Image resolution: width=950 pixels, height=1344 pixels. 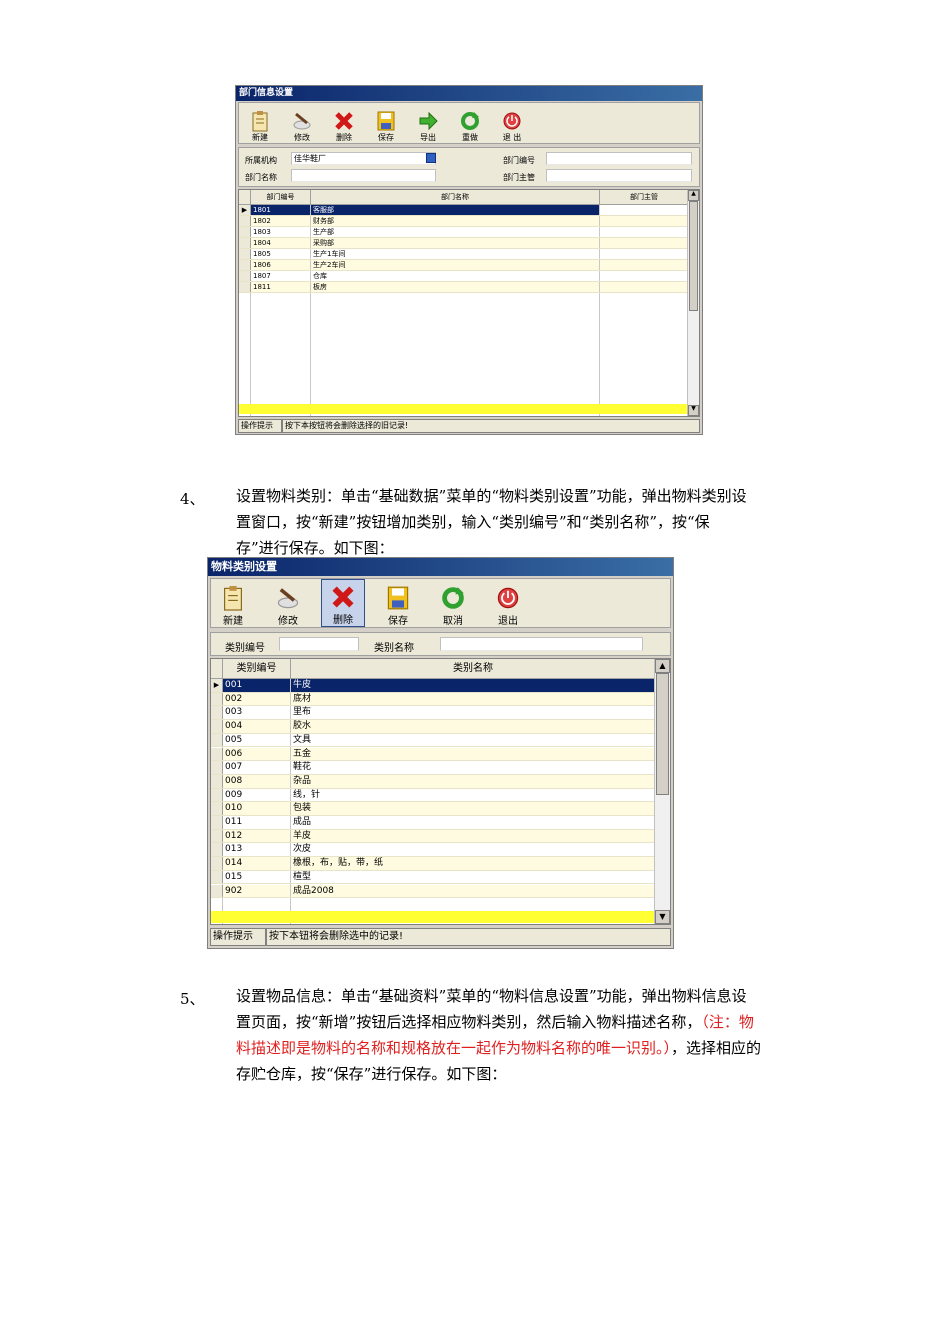 I want to click on table-cell: 015, so click(x=257, y=877).